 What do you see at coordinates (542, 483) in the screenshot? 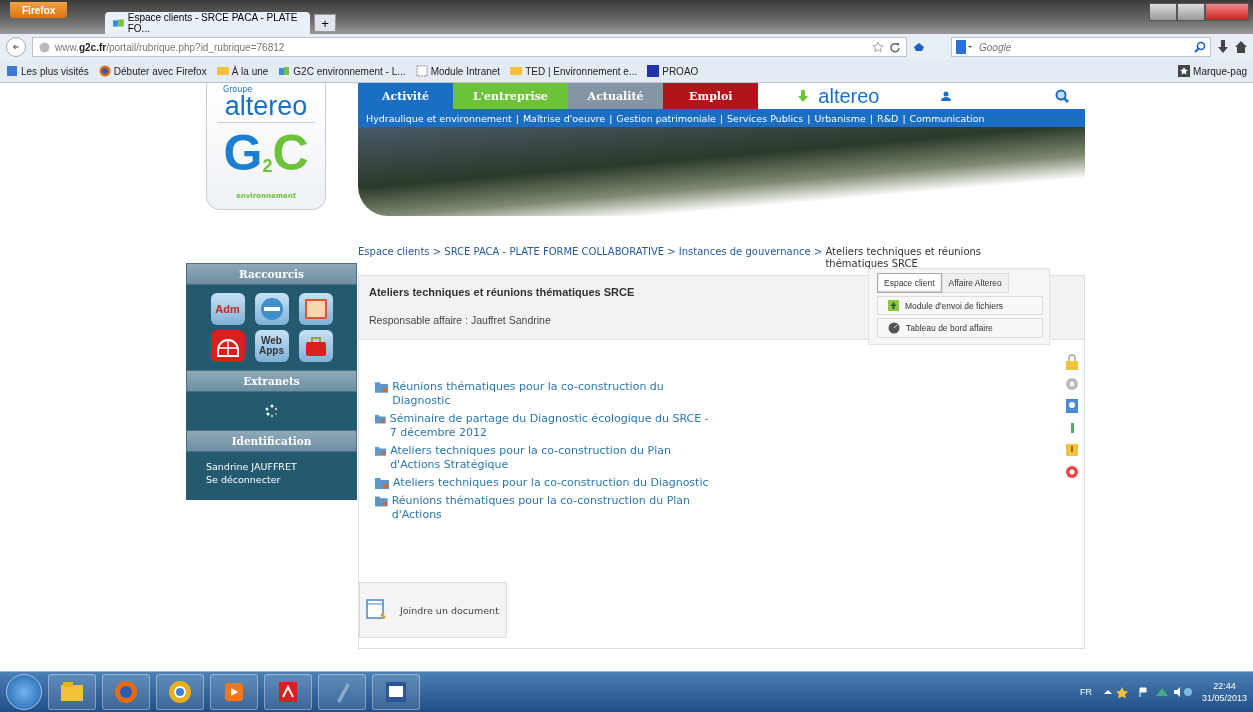
I see `document-link: Ateliers techniques pour la co-construction du Diagnostic` at bounding box center [542, 483].